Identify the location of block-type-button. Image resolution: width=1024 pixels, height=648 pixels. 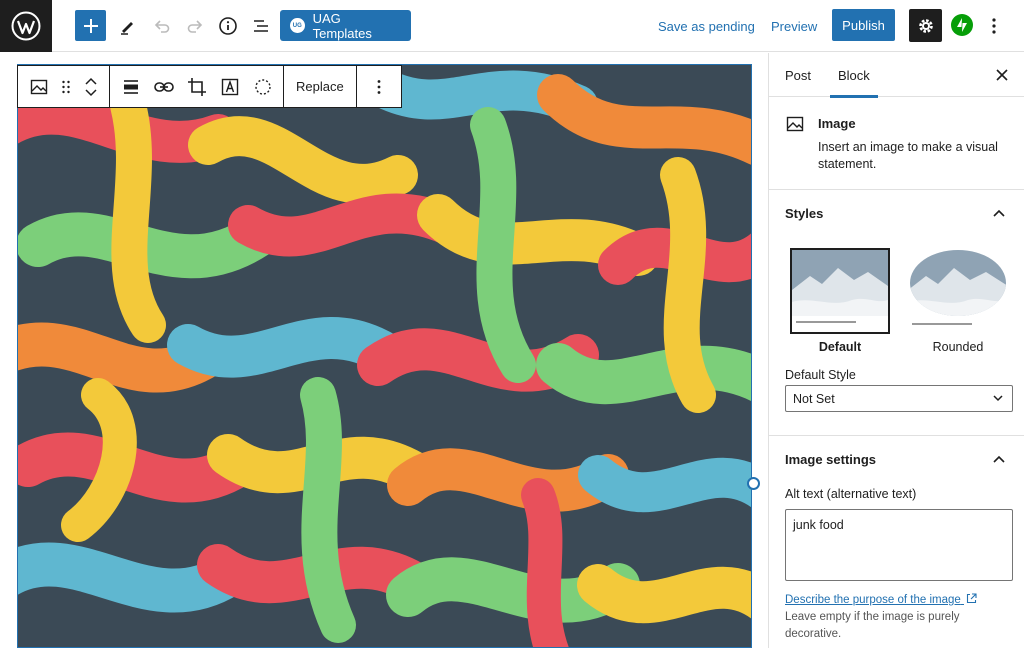
(38, 86).